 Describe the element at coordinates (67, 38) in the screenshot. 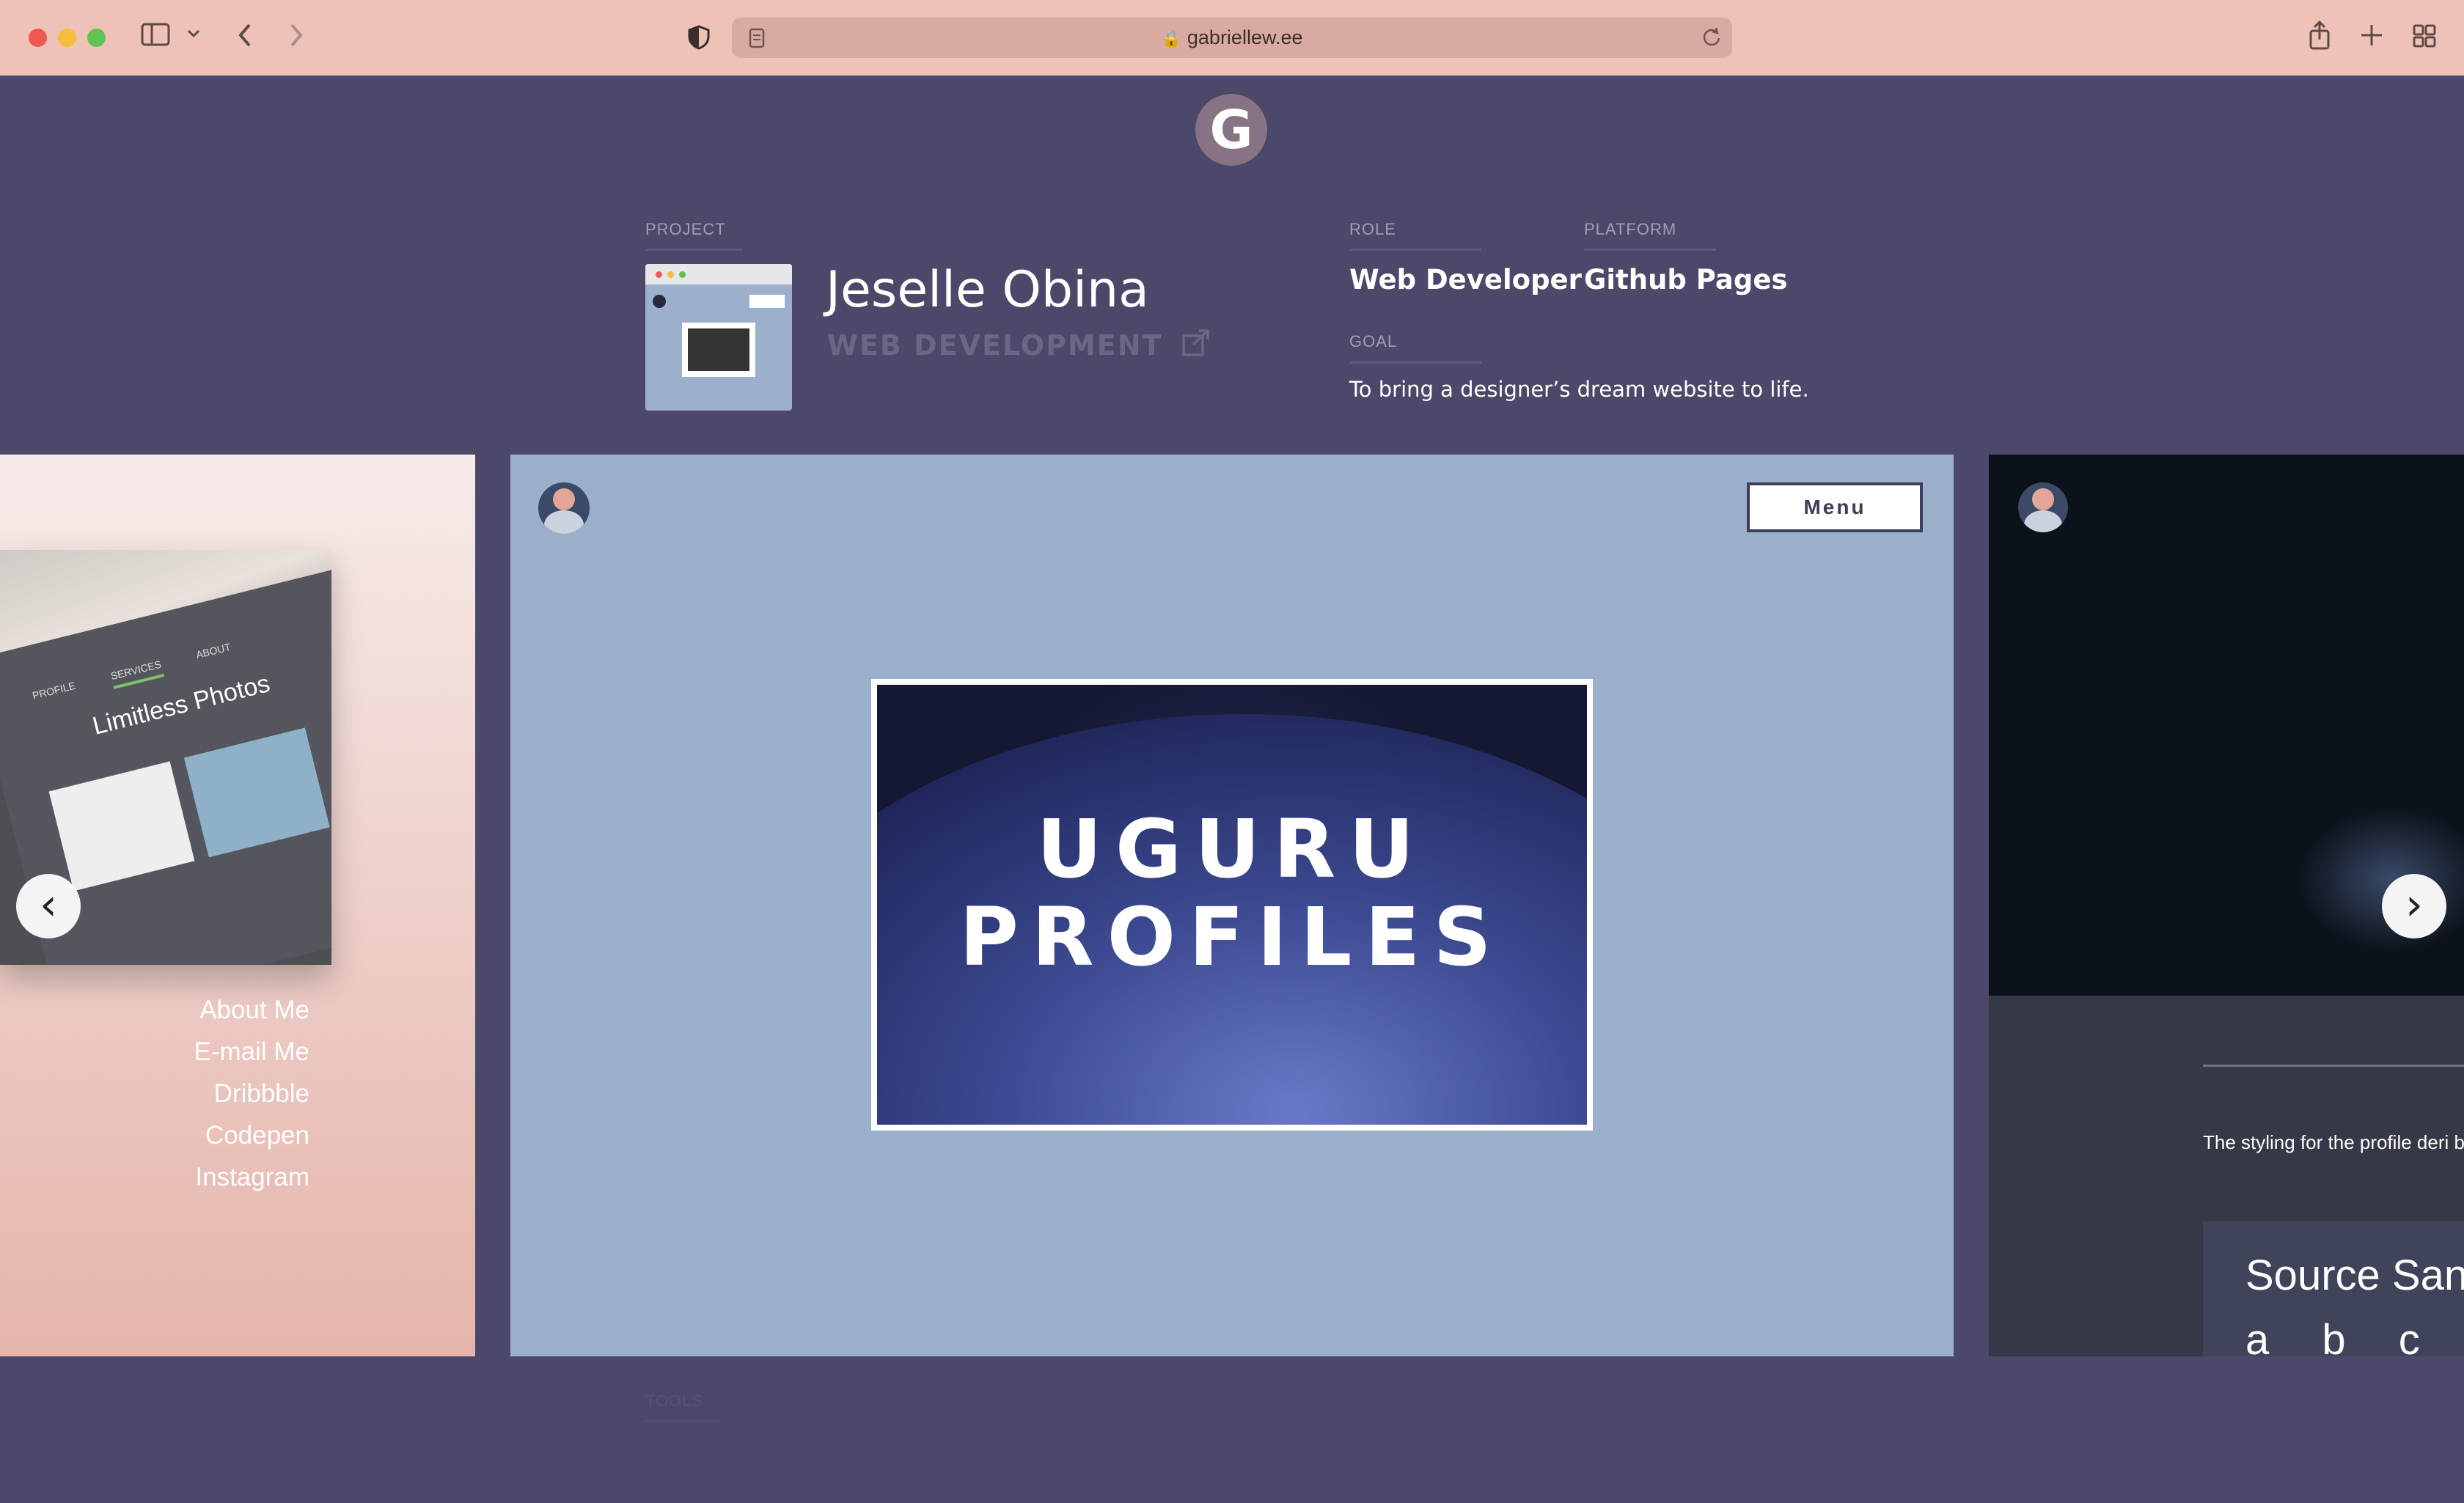

I see `minimize-window-button` at that location.